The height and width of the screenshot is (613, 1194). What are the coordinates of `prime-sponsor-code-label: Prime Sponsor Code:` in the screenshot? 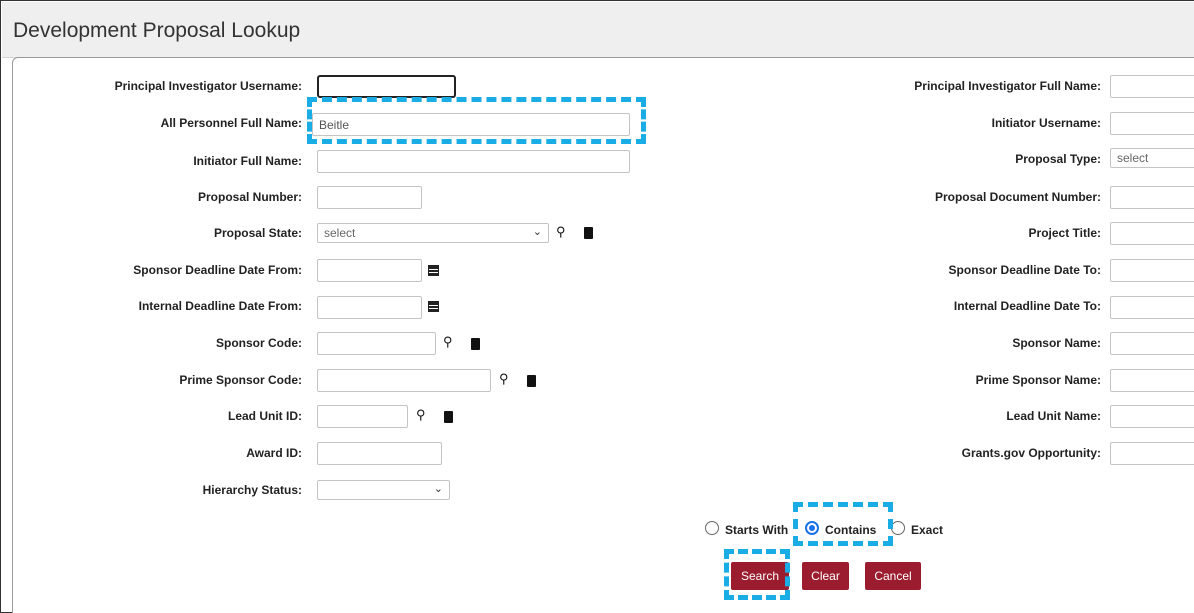 It's located at (240, 380).